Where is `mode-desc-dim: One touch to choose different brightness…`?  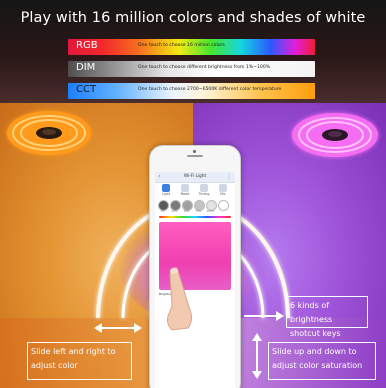 mode-desc-dim: One touch to choose different brightness… is located at coordinates (204, 67).